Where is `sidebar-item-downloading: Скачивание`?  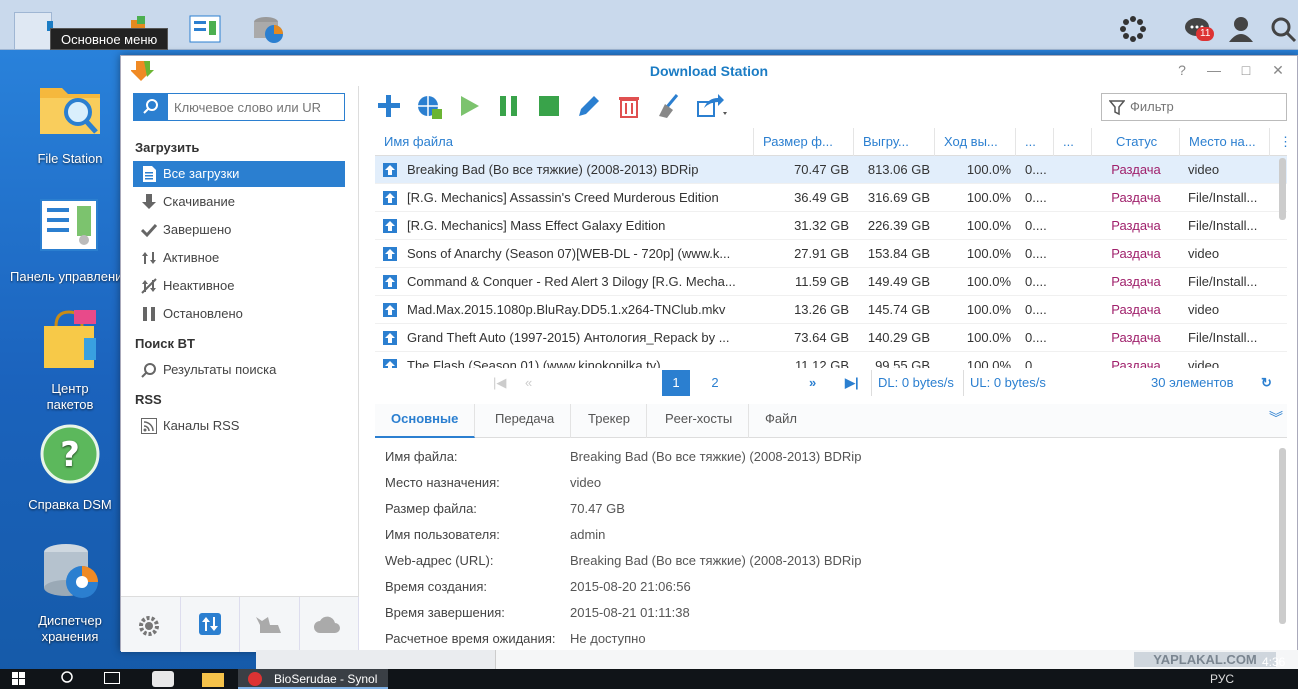
sidebar-item-downloading: Скачивание is located at coordinates (239, 202).